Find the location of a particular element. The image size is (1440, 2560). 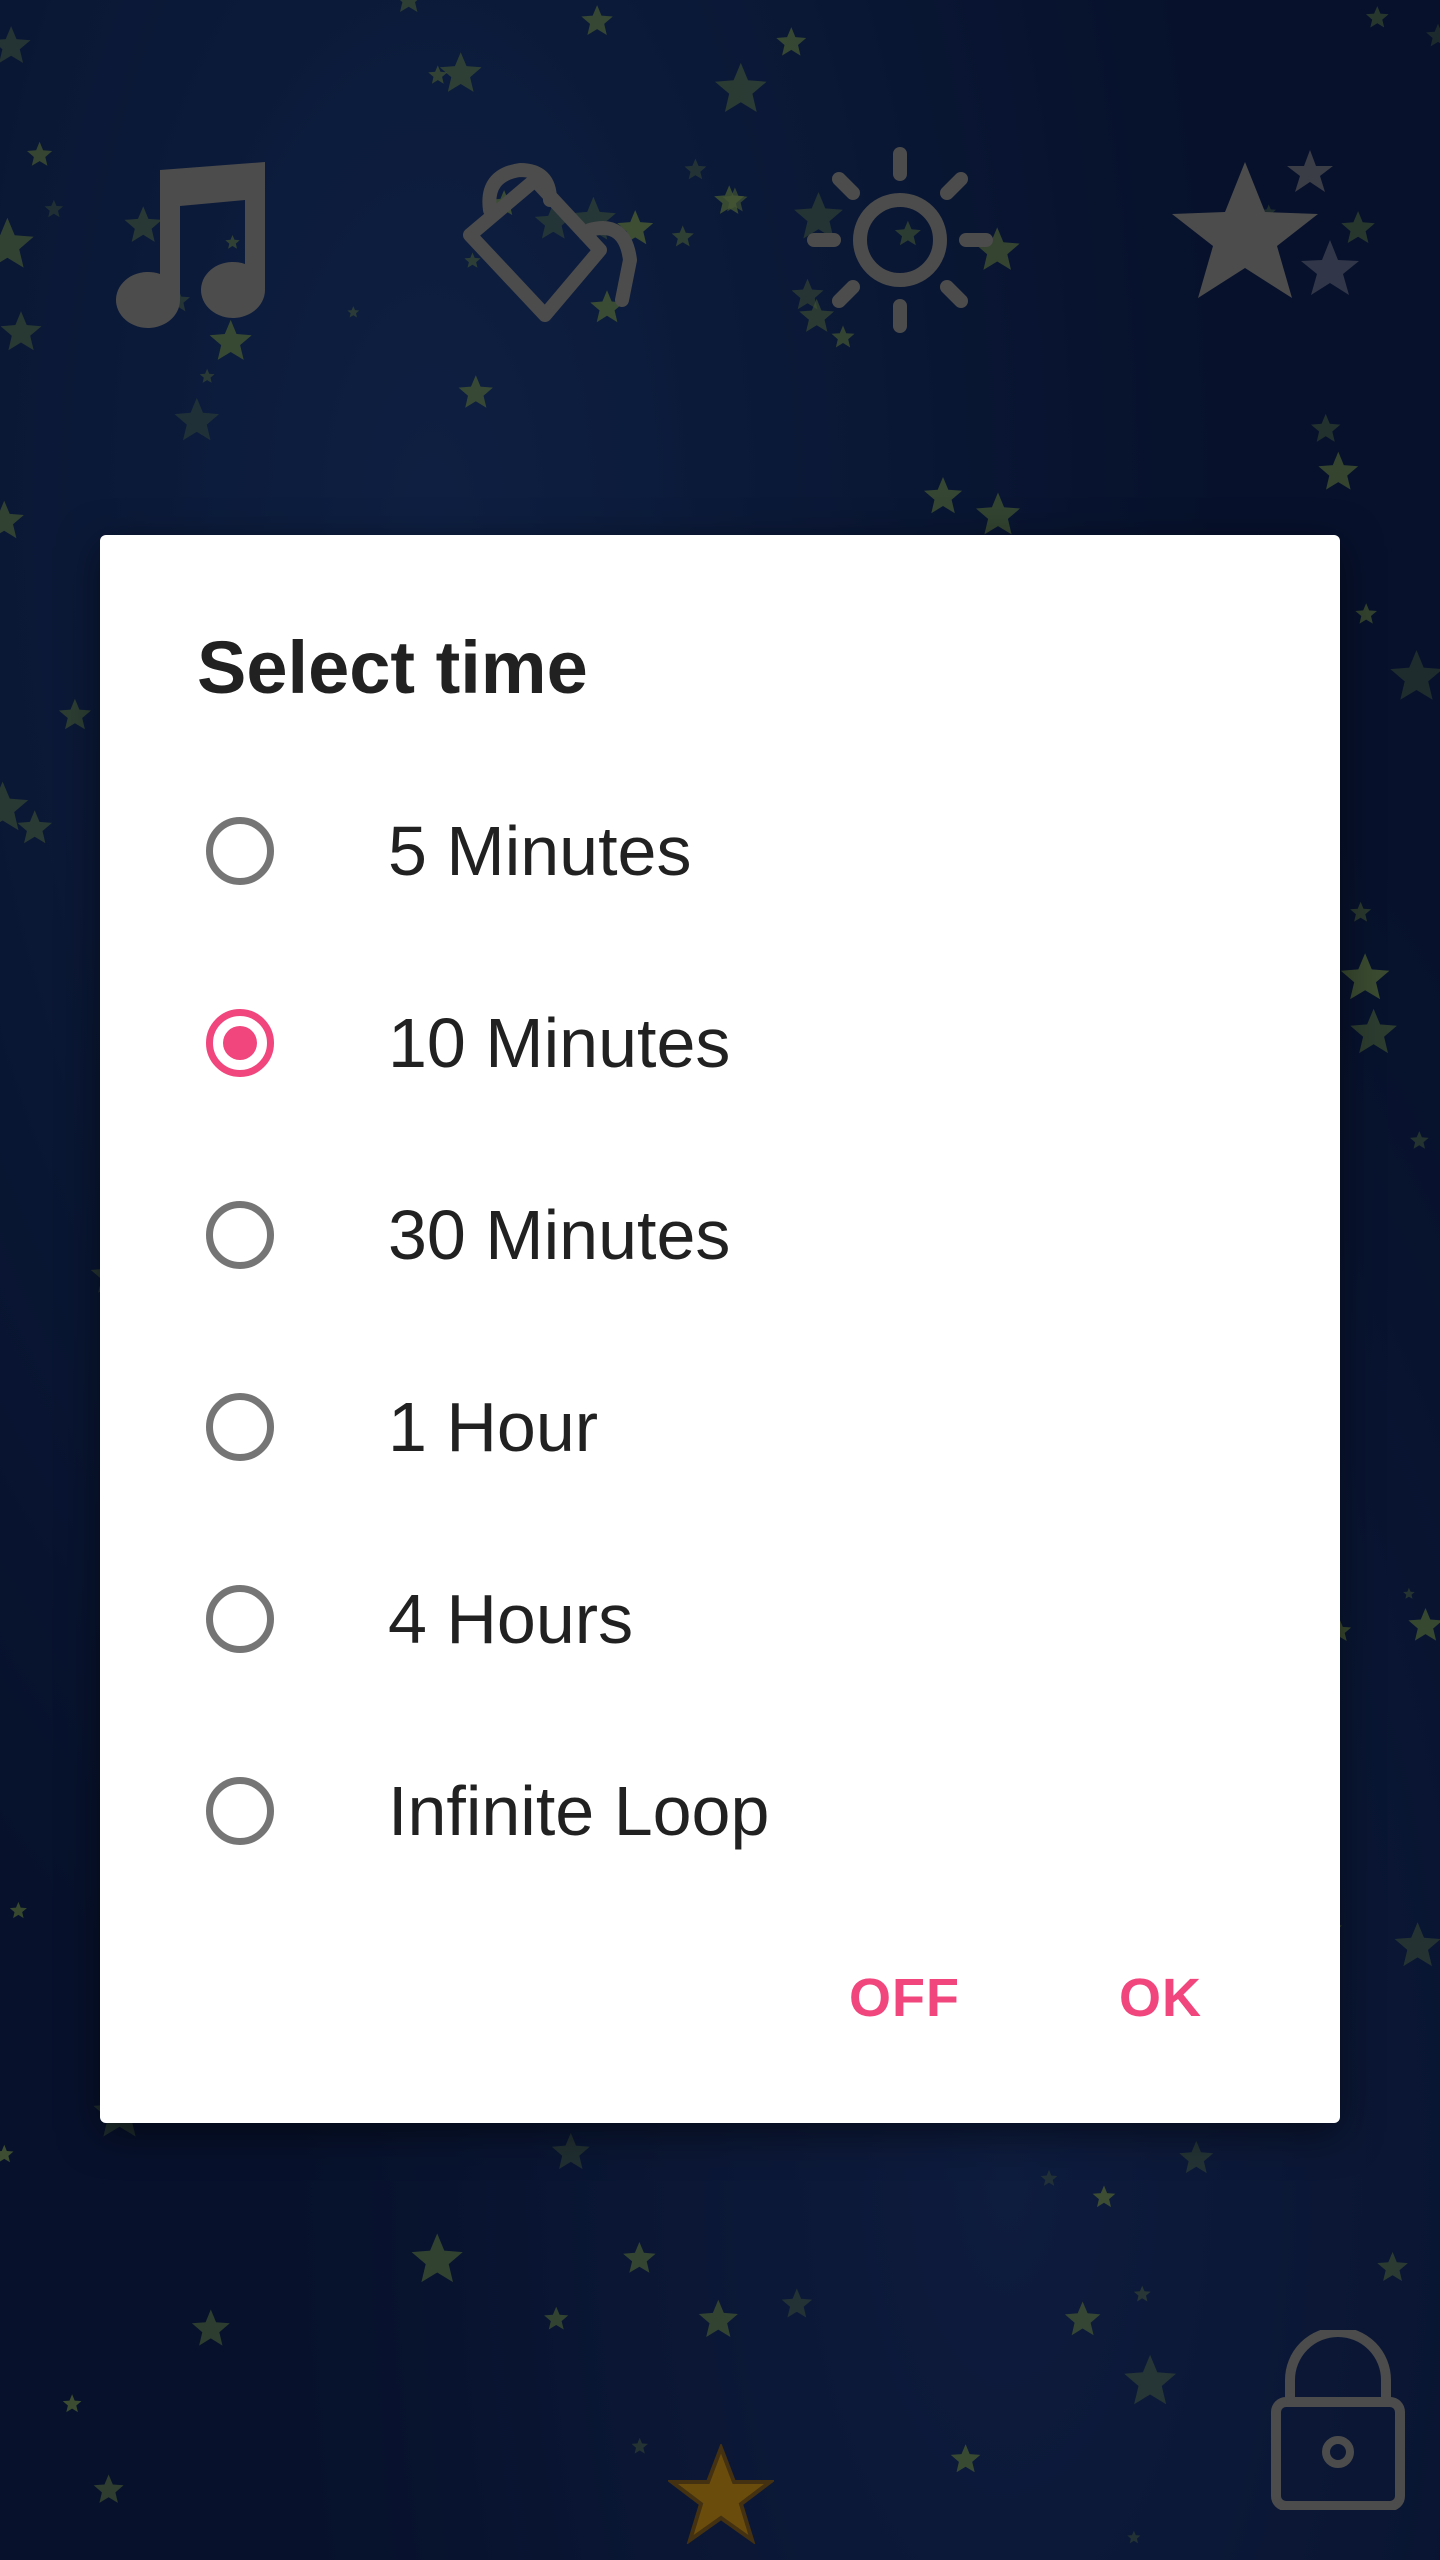

option-10-minutes: 10 Minutes is located at coordinates (720, 1043).